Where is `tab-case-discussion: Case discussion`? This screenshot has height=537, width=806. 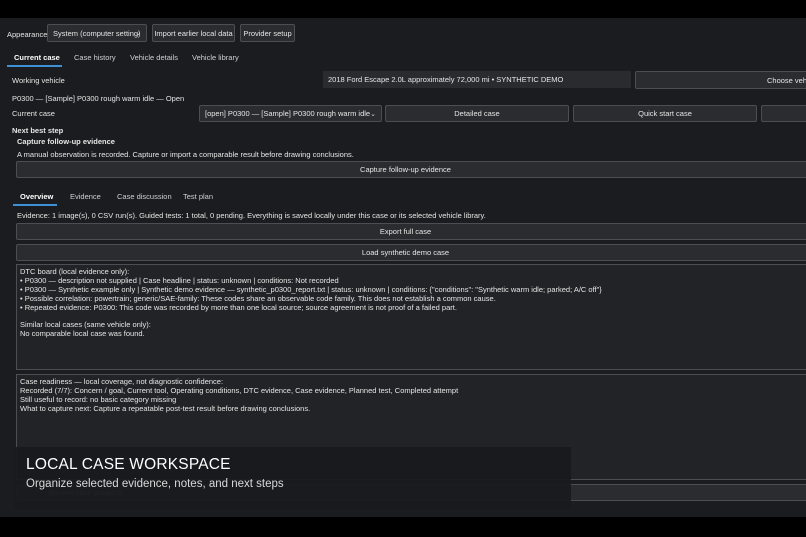
tab-case-discussion: Case discussion is located at coordinates (144, 196).